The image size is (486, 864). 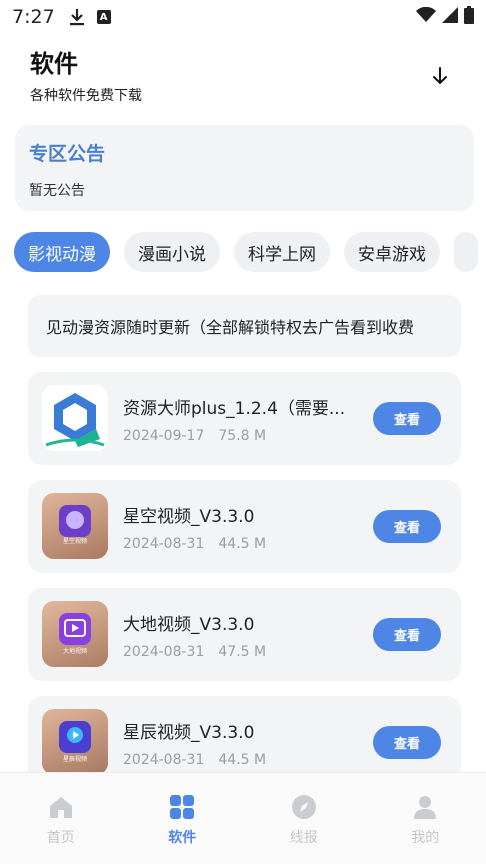 What do you see at coordinates (75, 742) in the screenshot?
I see `xingchen-video-icon: 星辰视频` at bounding box center [75, 742].